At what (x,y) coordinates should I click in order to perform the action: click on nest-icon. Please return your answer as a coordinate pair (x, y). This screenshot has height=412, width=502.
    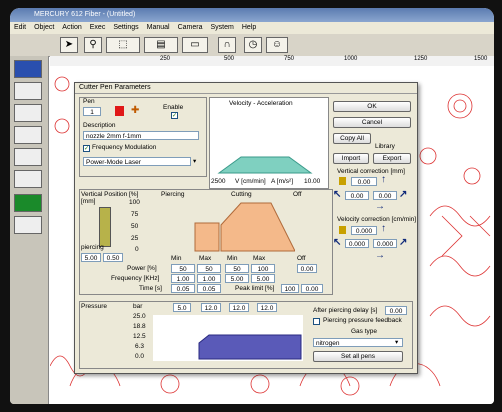
    Looking at the image, I should click on (28, 179).